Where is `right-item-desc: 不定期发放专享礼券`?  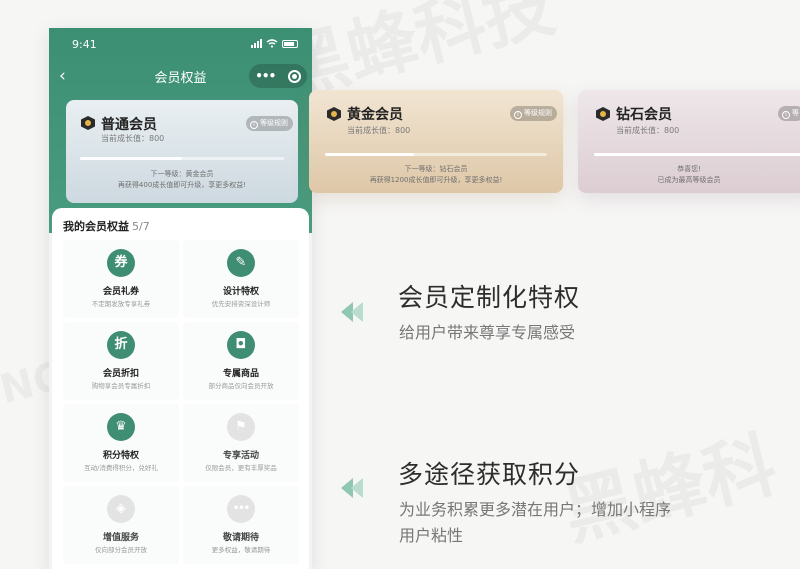 right-item-desc: 不定期发放专享礼券 is located at coordinates (121, 304).